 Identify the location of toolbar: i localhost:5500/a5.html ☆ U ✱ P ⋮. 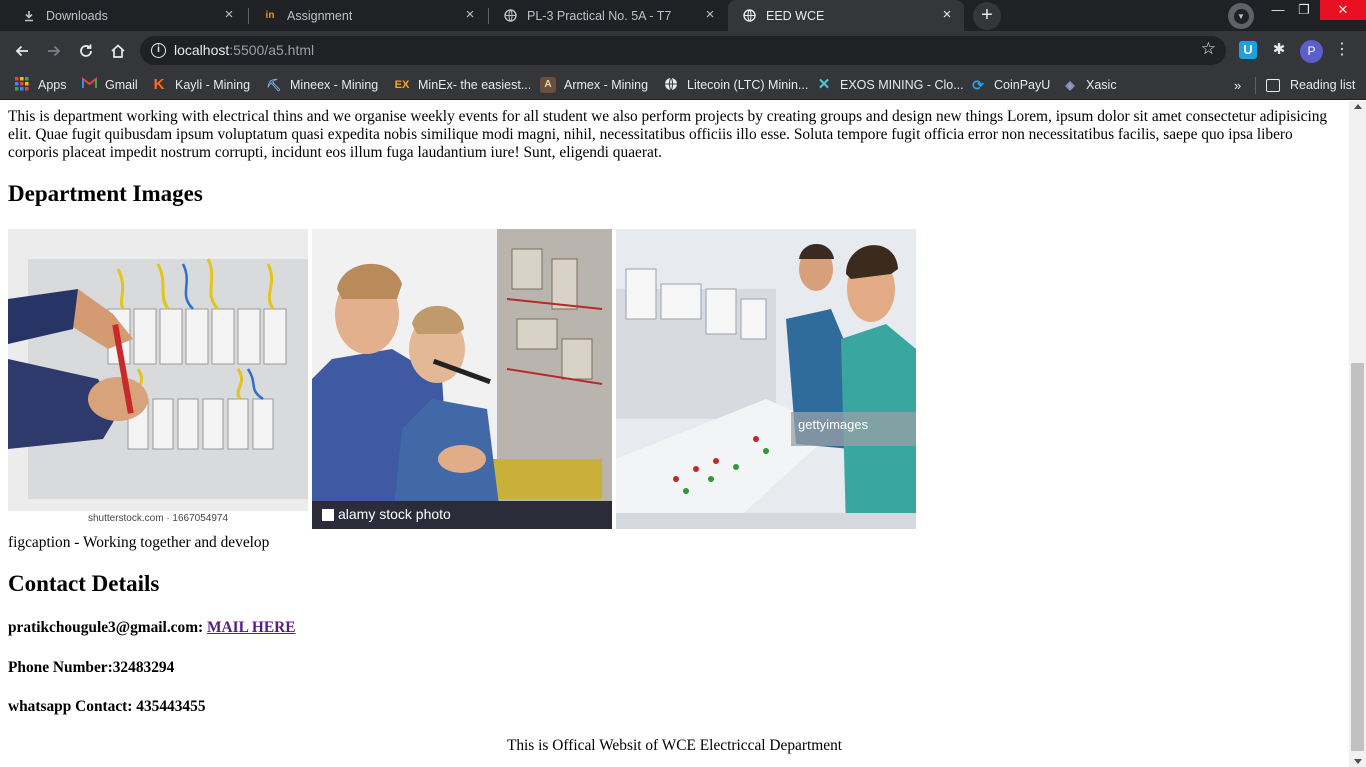
(683, 50).